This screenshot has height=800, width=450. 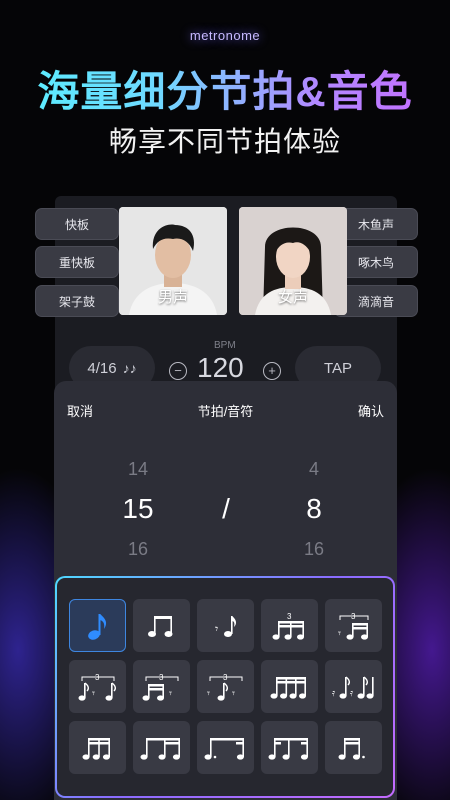 I want to click on triplet-sixteenths-icon: 3, so click(x=288, y=626).